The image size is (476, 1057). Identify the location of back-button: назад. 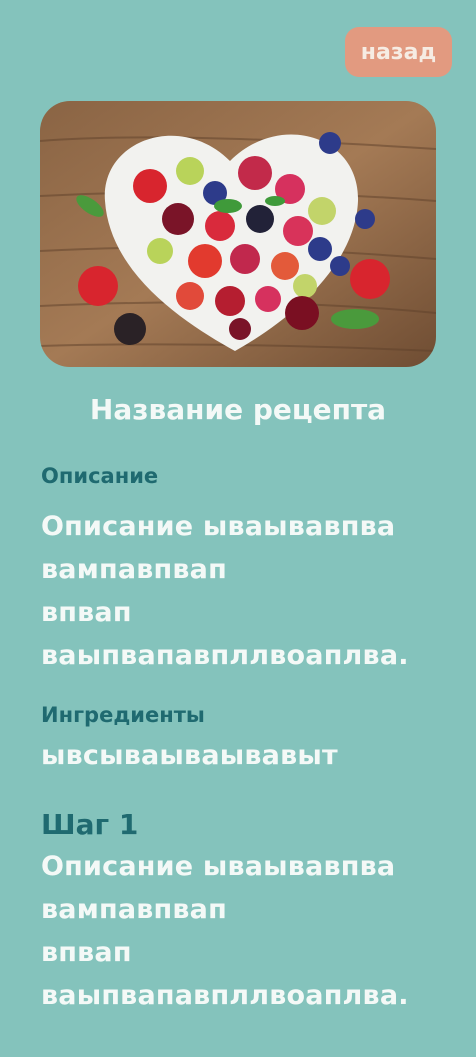
(398, 52).